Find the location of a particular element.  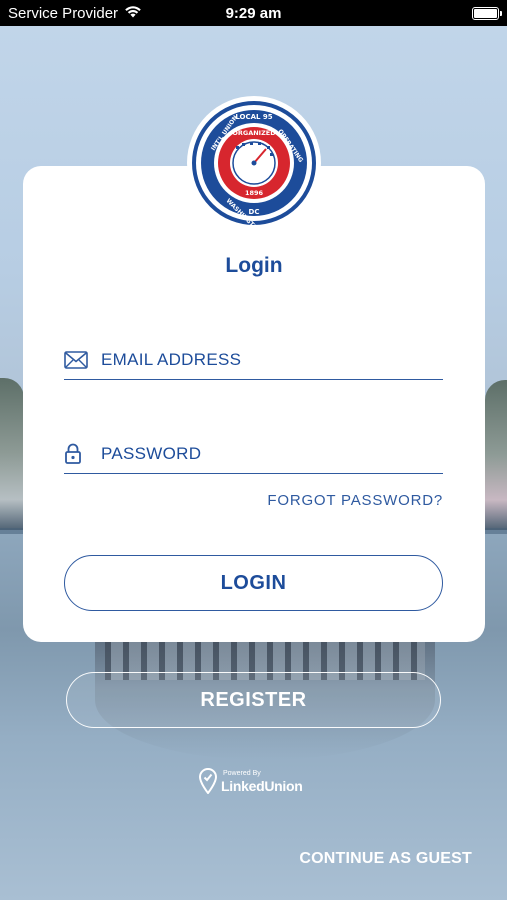

email-field-row is located at coordinates (253, 360).